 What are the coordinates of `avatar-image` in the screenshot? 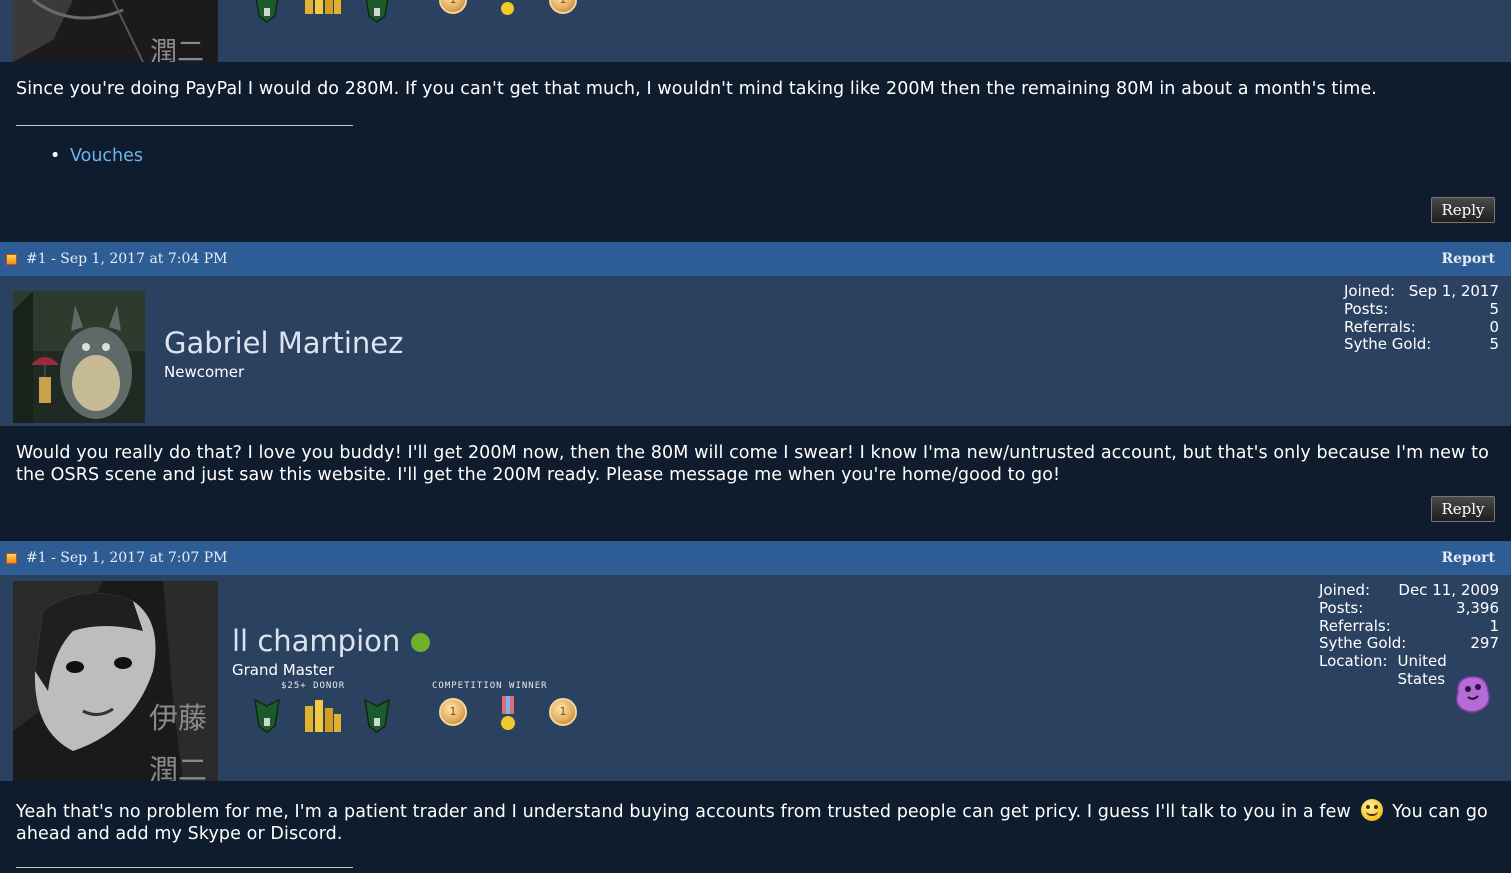 It's located at (79, 357).